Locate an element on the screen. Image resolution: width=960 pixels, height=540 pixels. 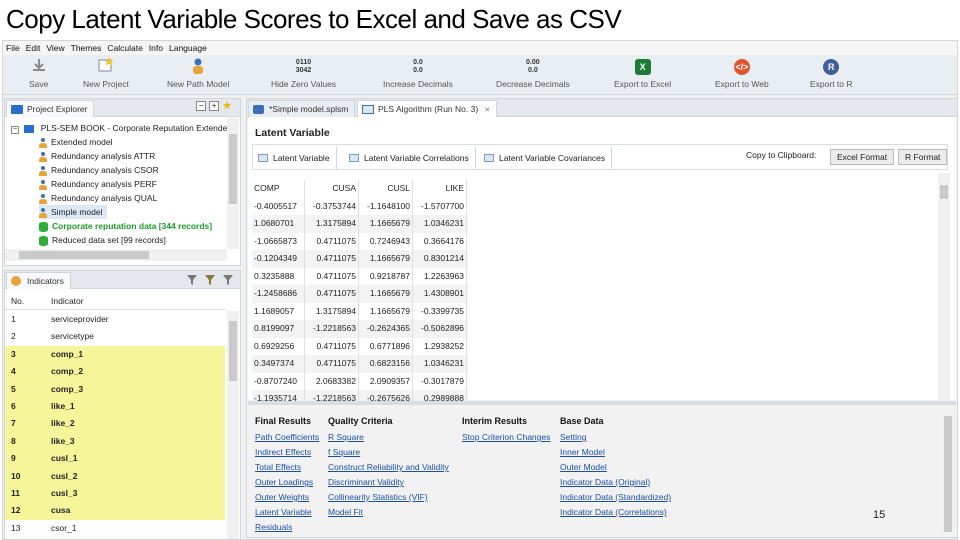
result-link: Indirect Effects is located at coordinates (287, 452).